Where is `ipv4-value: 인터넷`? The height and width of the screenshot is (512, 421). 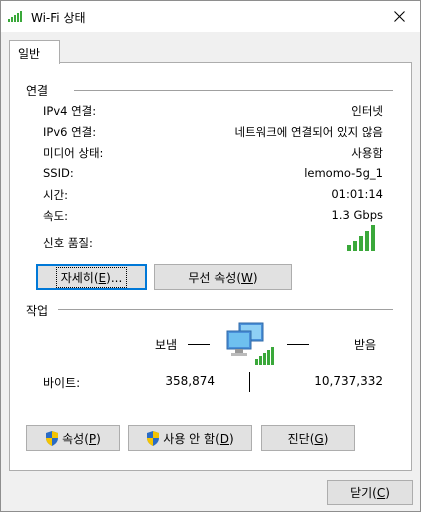 ipv4-value: 인터넷 is located at coordinates (367, 111).